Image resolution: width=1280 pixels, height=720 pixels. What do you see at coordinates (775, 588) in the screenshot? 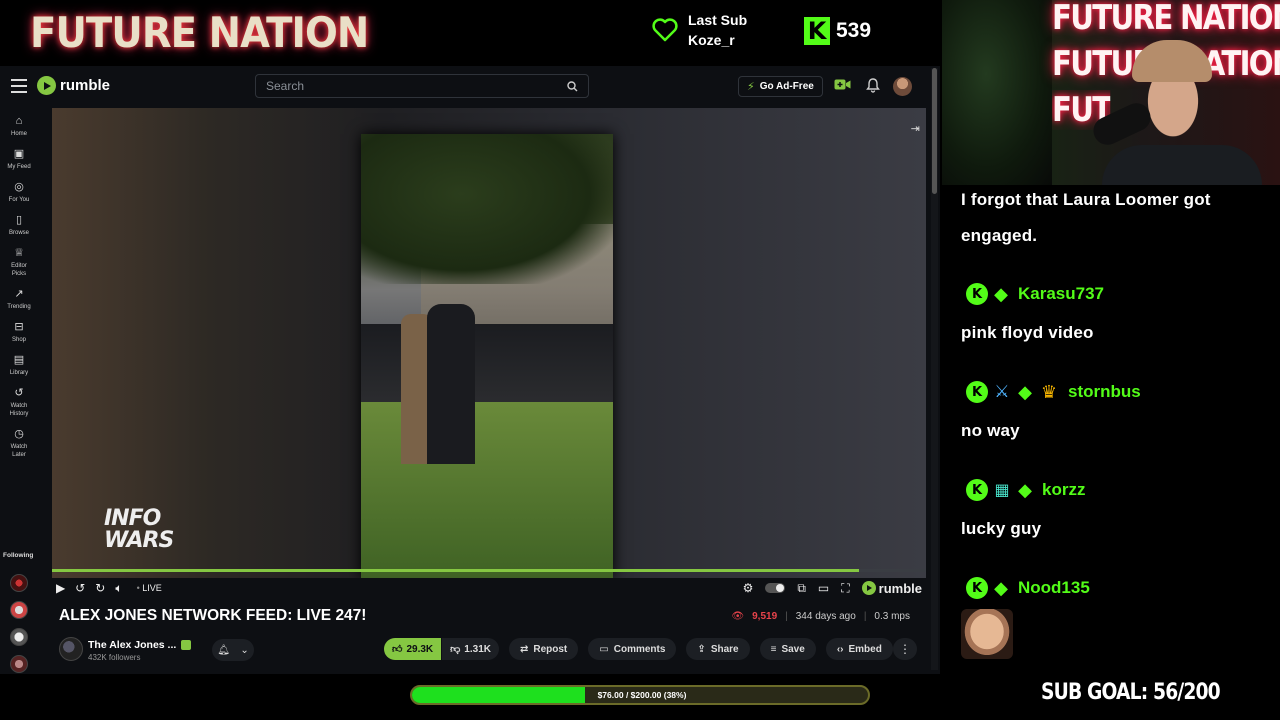
I see `autoplay-toggle-icon` at bounding box center [775, 588].